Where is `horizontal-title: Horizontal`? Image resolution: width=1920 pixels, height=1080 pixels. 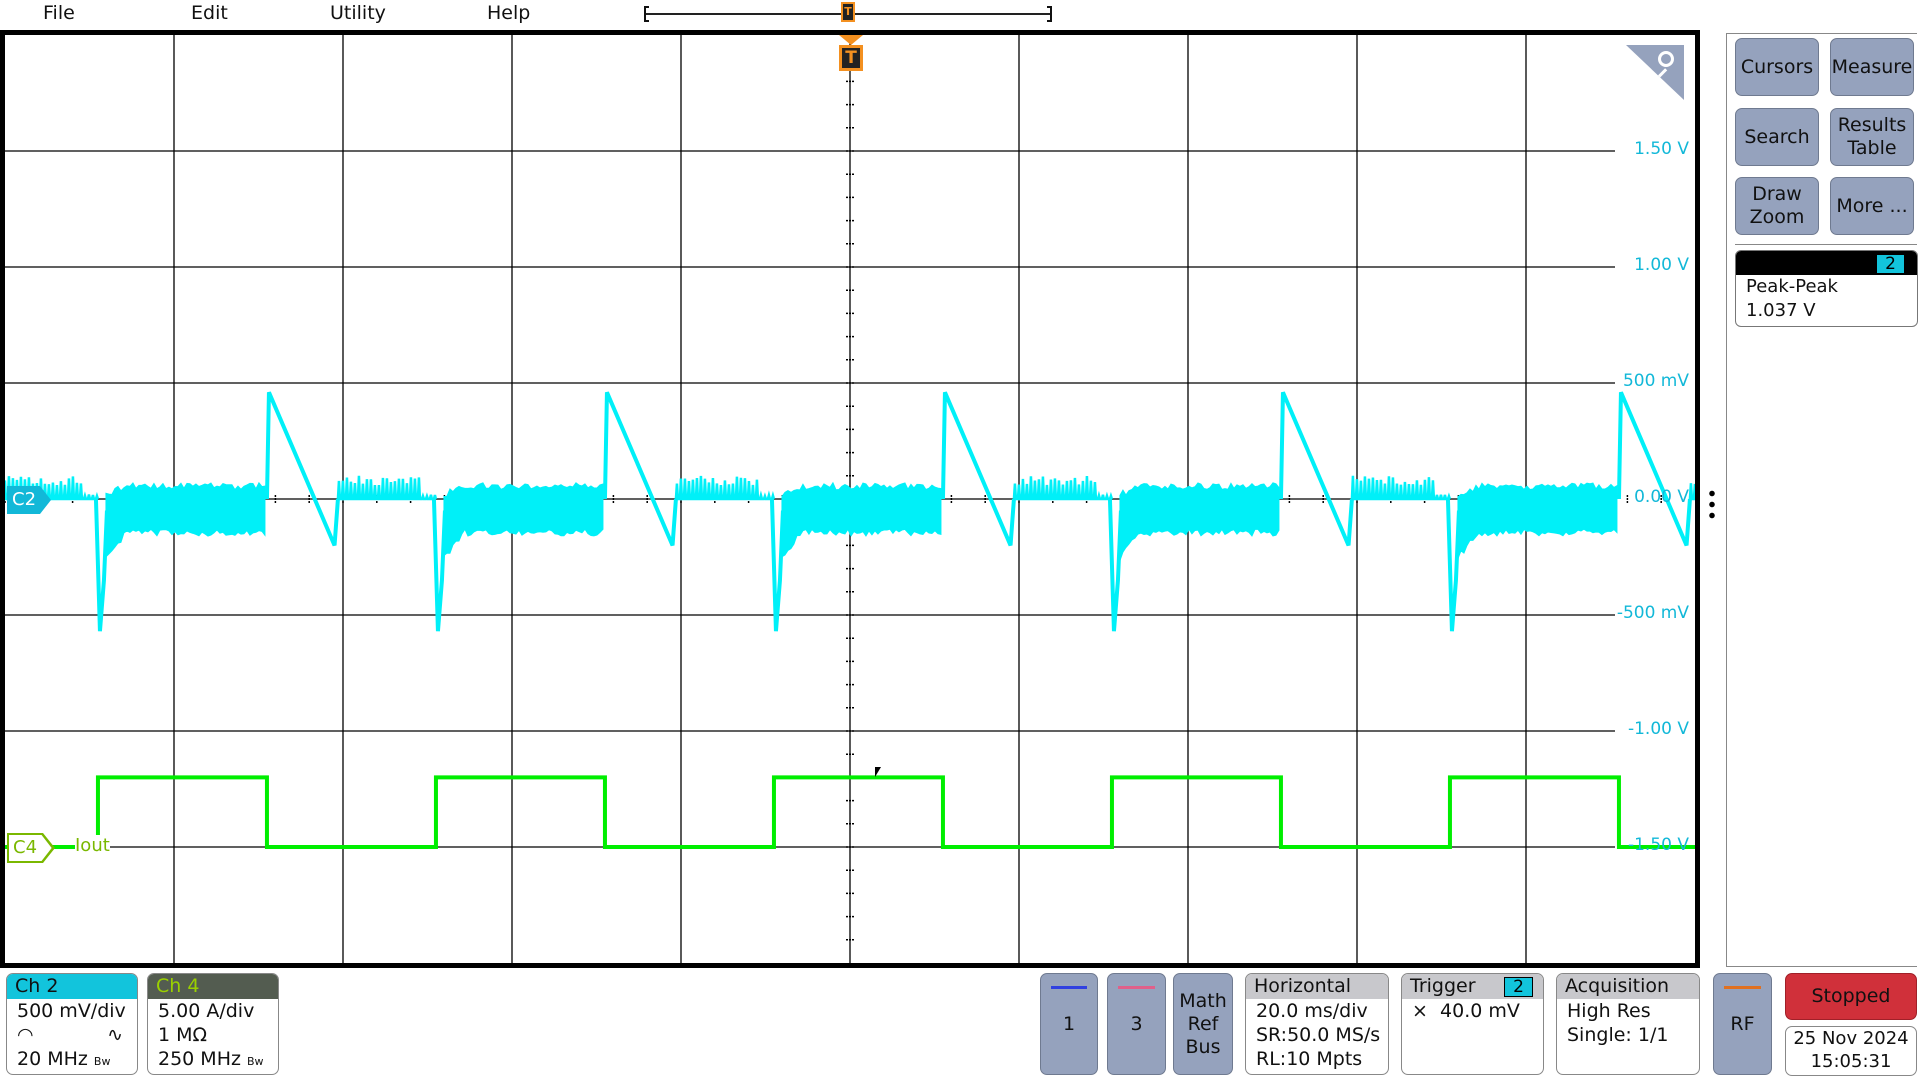 horizontal-title: Horizontal is located at coordinates (1317, 986).